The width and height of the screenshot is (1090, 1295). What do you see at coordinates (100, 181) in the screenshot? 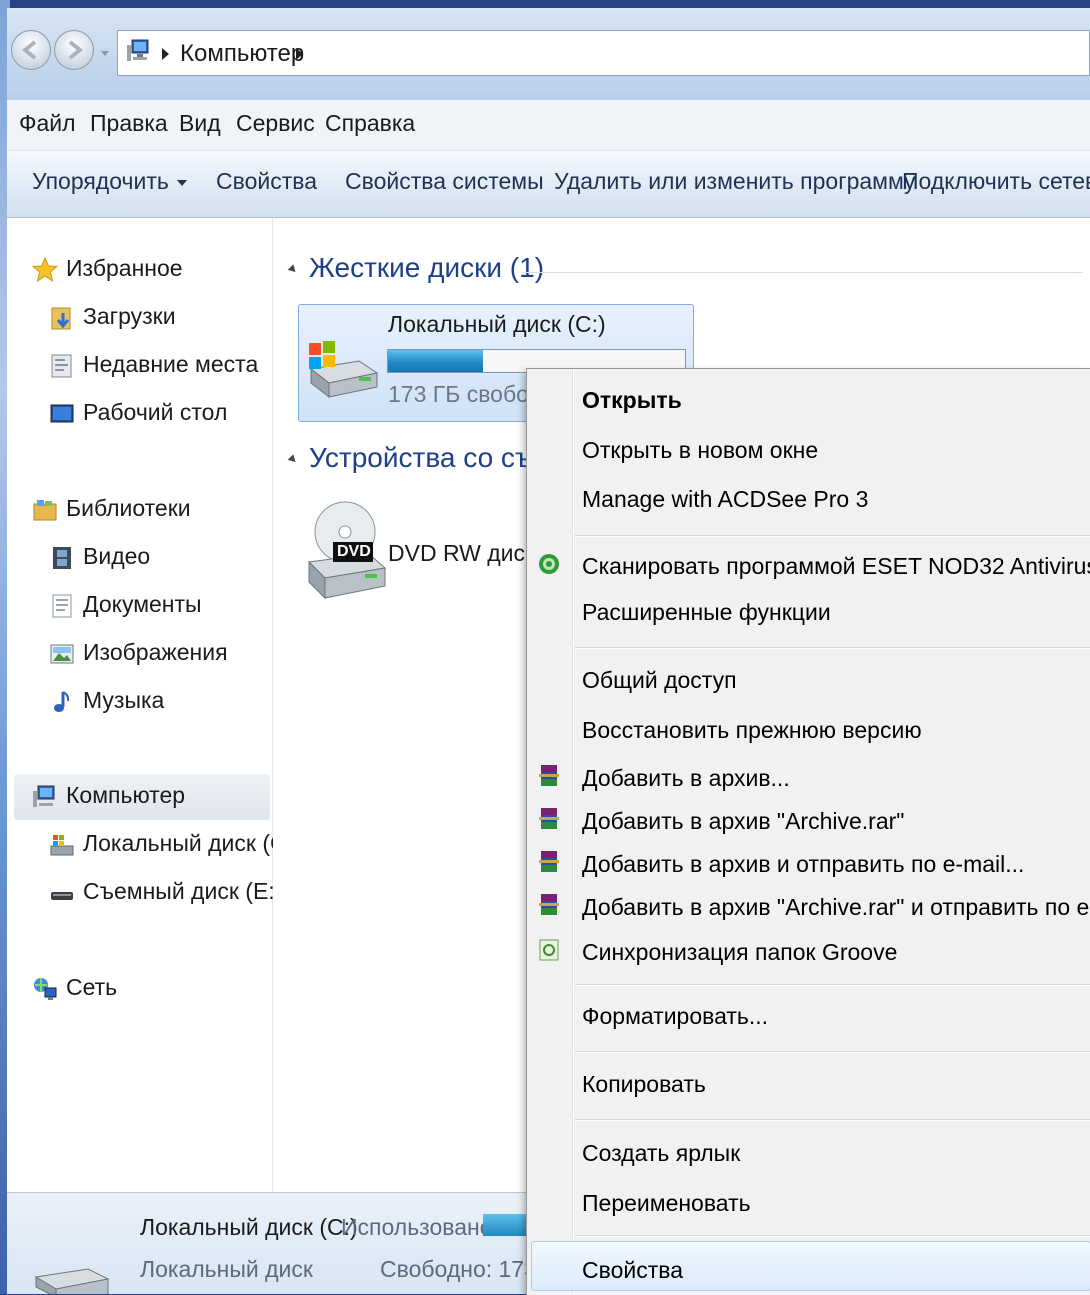
I see `organize-label: Упорядочить` at bounding box center [100, 181].